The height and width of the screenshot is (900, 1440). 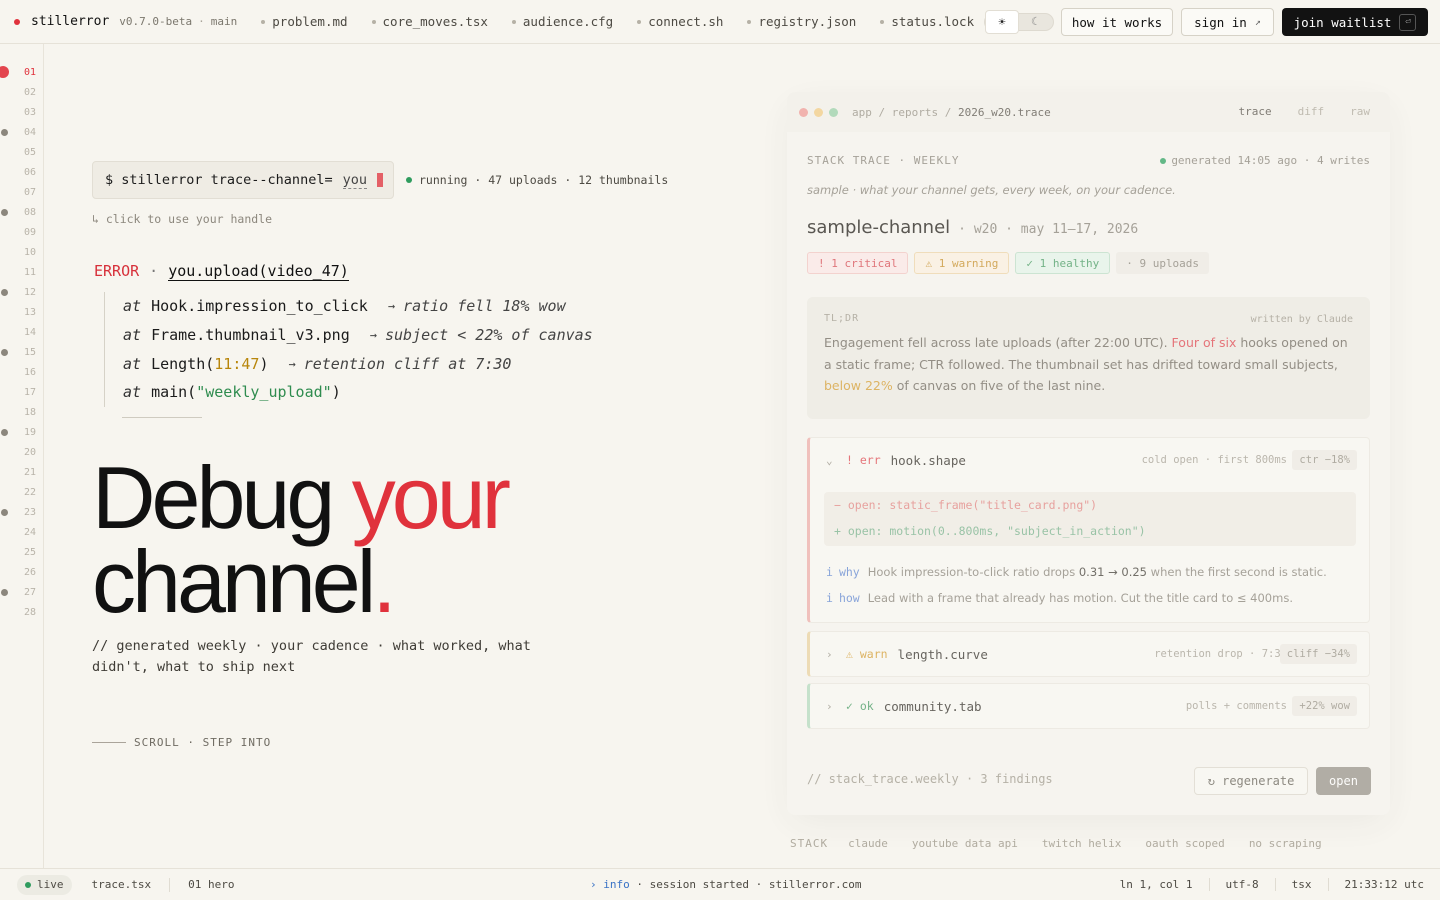 I want to click on finding-meta: retention drop · 7:30, so click(x=1220, y=654).